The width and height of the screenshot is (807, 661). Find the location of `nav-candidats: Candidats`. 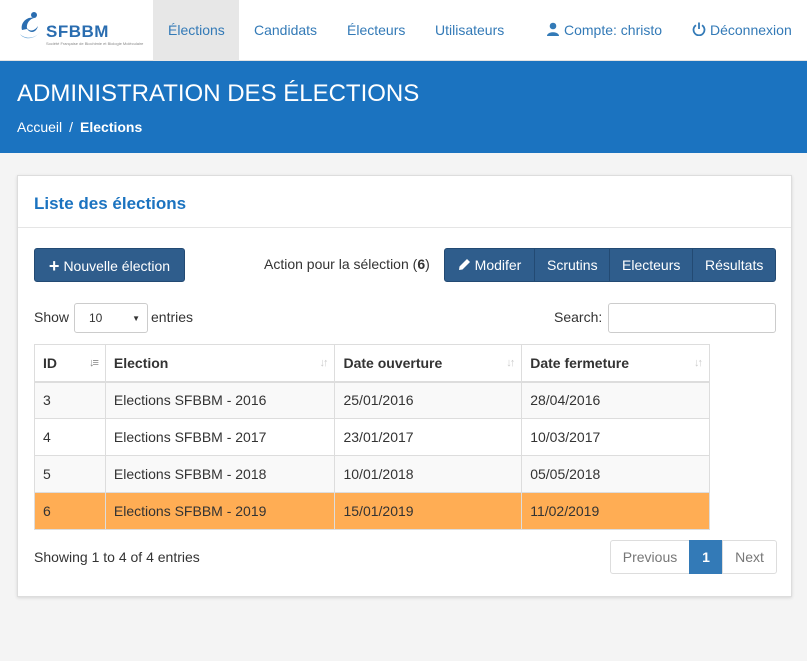

nav-candidats: Candidats is located at coordinates (285, 30).